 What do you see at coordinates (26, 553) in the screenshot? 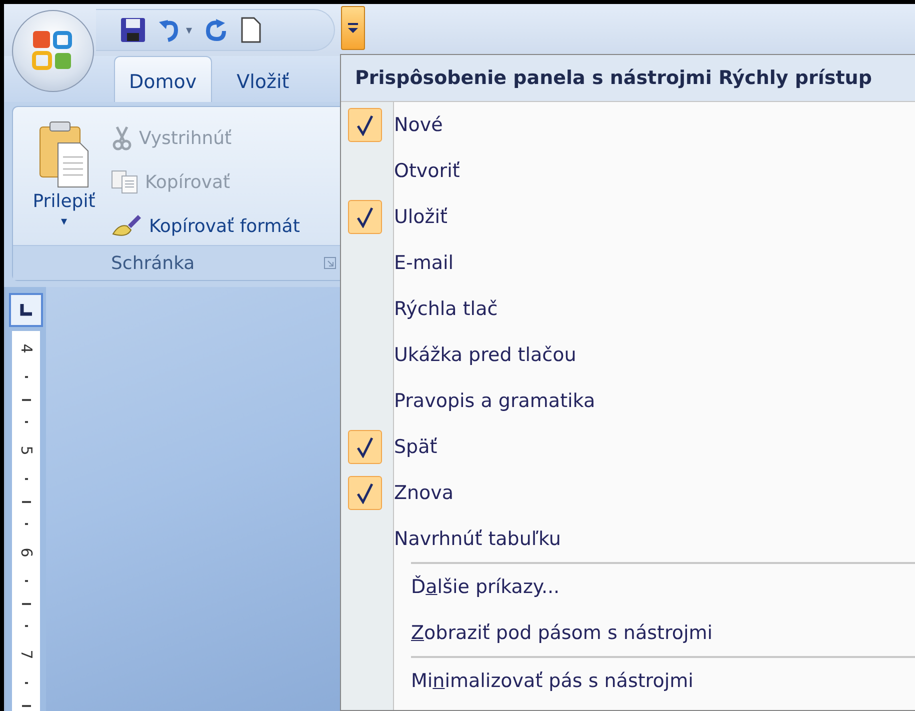
I see `ruler-number: 6` at bounding box center [26, 553].